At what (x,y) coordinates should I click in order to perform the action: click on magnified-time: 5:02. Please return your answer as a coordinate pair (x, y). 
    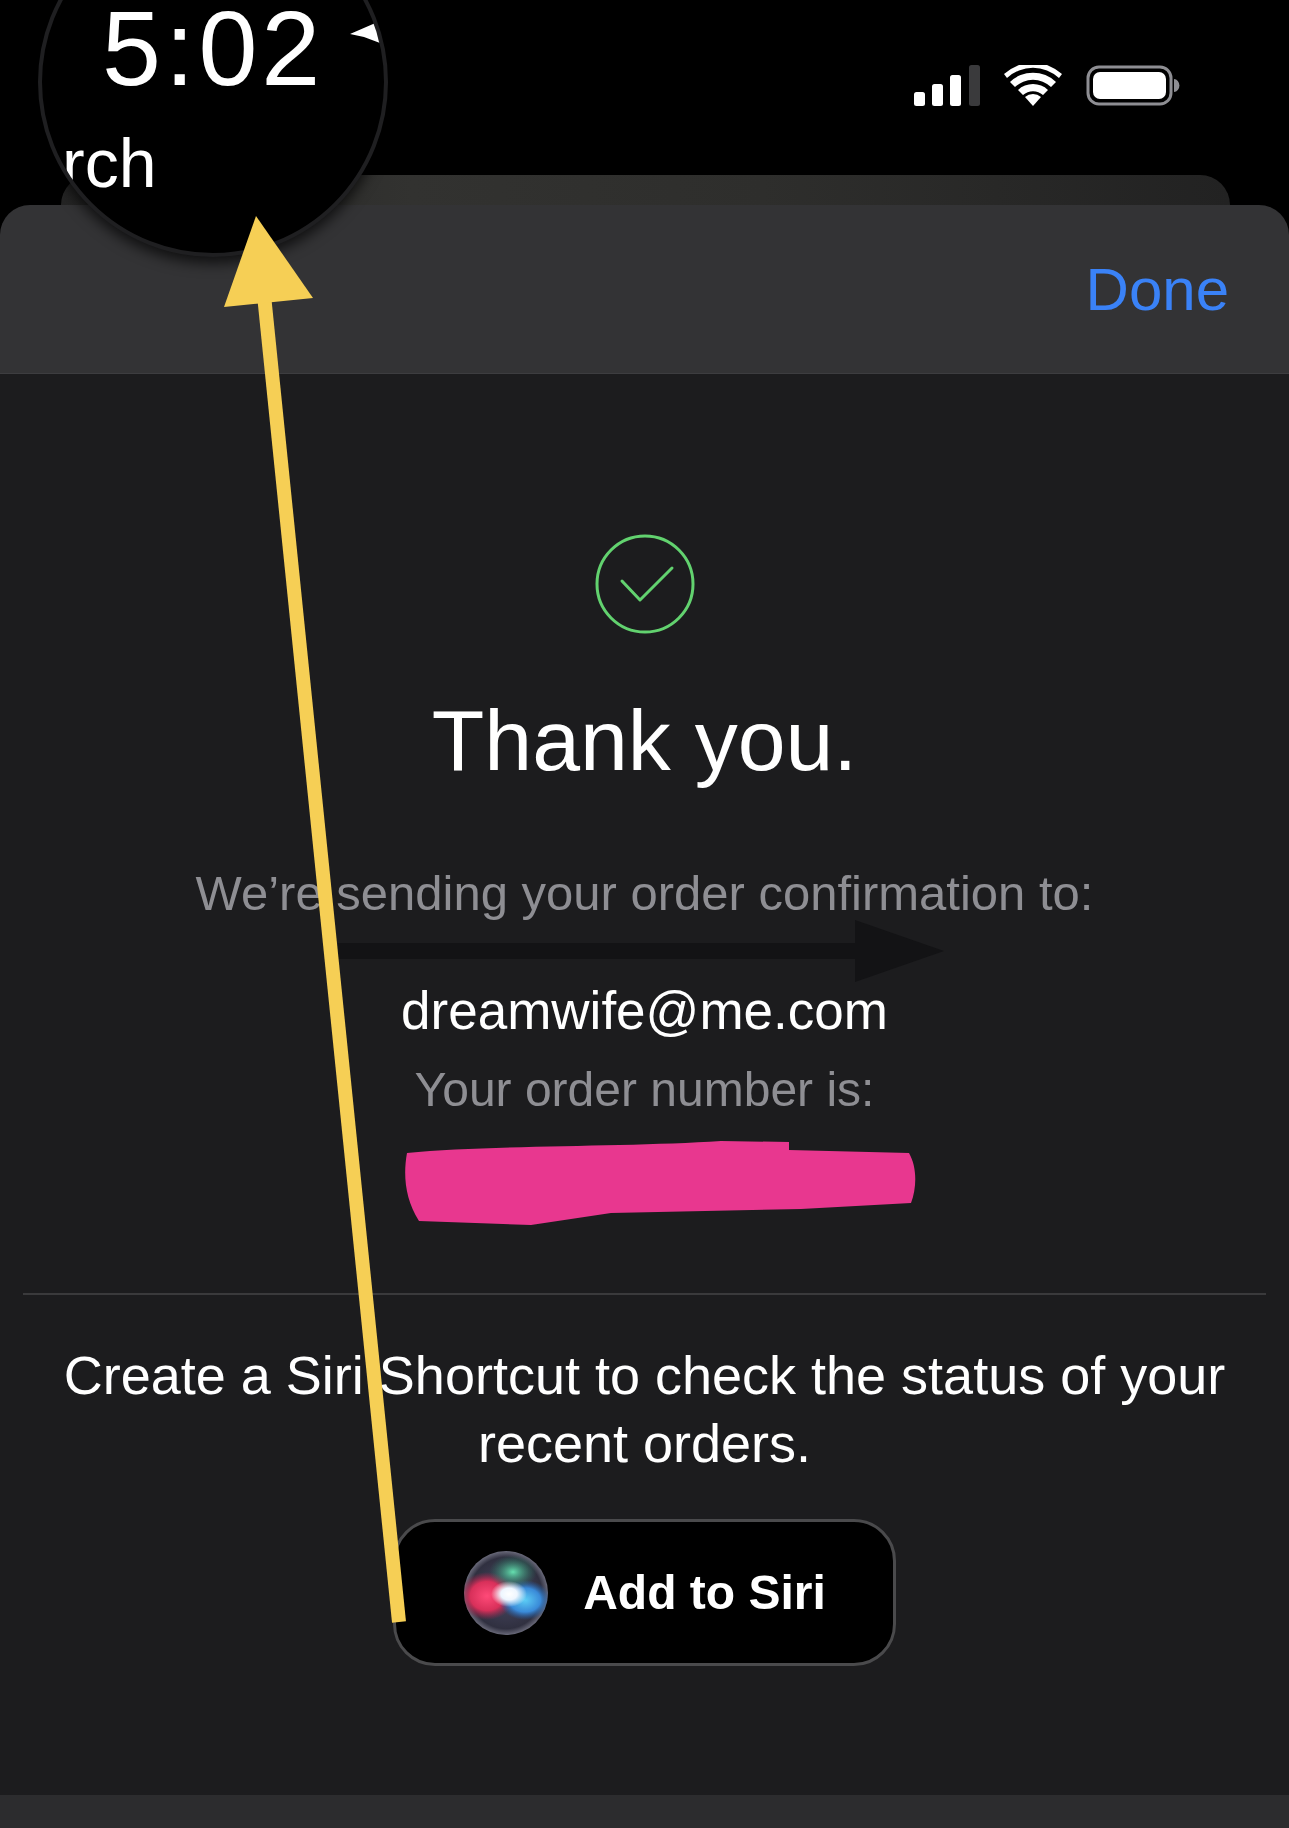
    Looking at the image, I should click on (213, 50).